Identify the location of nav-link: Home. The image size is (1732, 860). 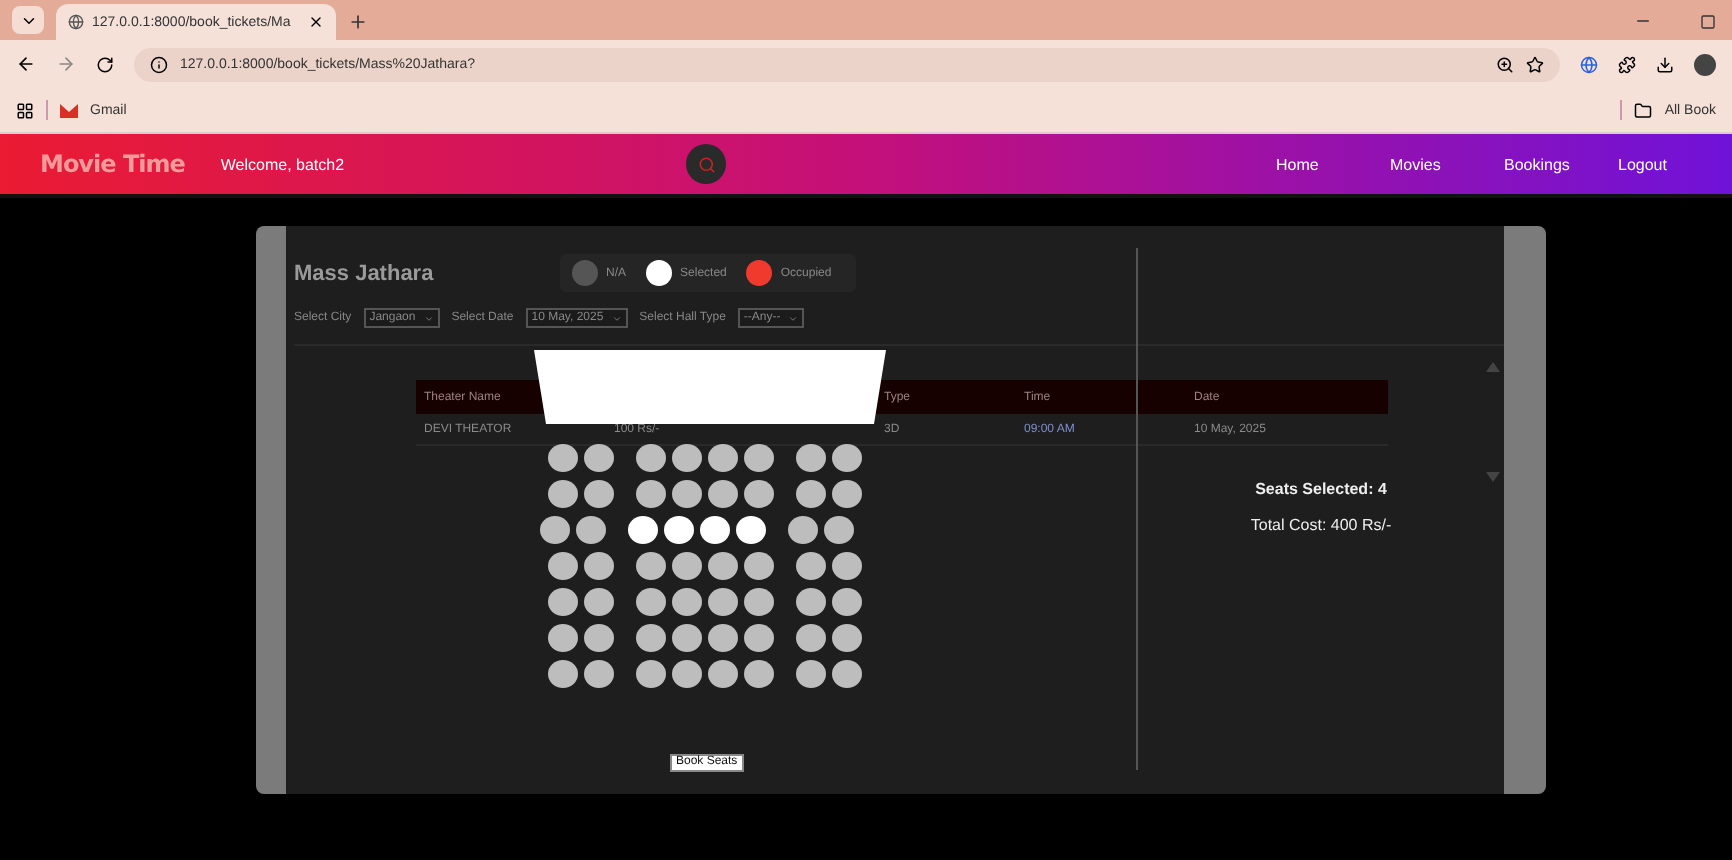
(1333, 164).